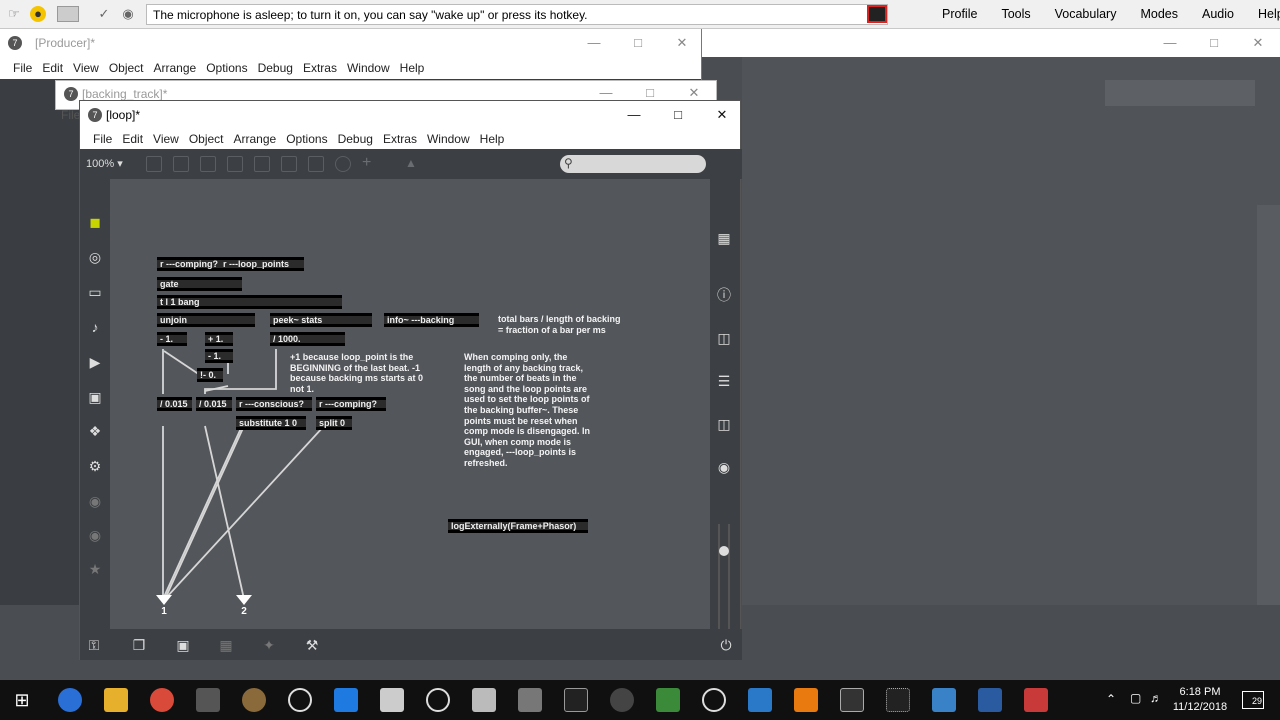  What do you see at coordinates (306, 139) in the screenshot?
I see `loop-menu-options: Options` at bounding box center [306, 139].